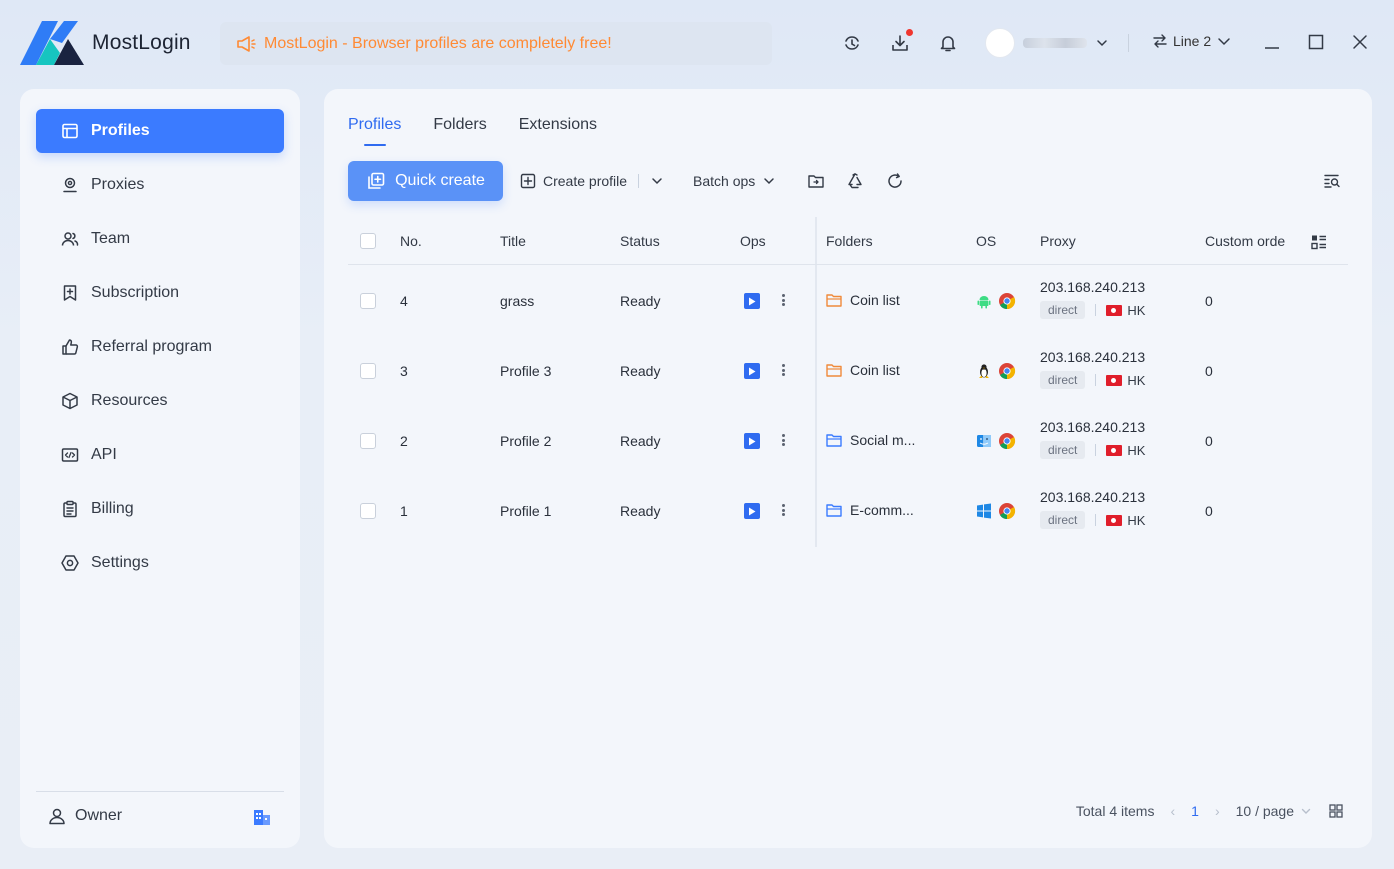  I want to click on column-header-proxy: Proxy, so click(1058, 241).